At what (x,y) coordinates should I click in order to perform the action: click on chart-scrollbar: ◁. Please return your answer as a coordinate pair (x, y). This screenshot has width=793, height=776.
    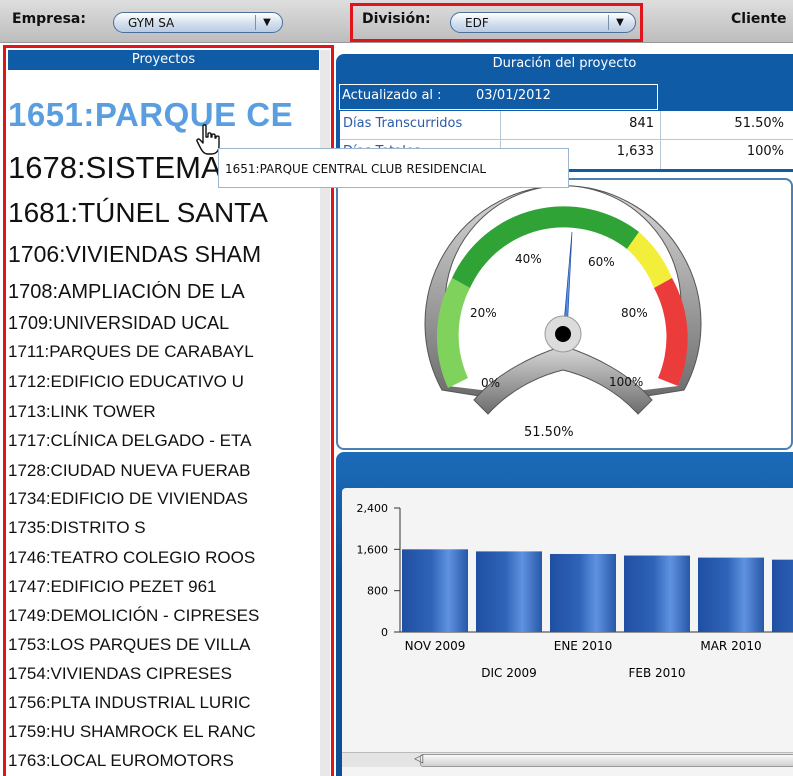
    Looking at the image, I should click on (567, 759).